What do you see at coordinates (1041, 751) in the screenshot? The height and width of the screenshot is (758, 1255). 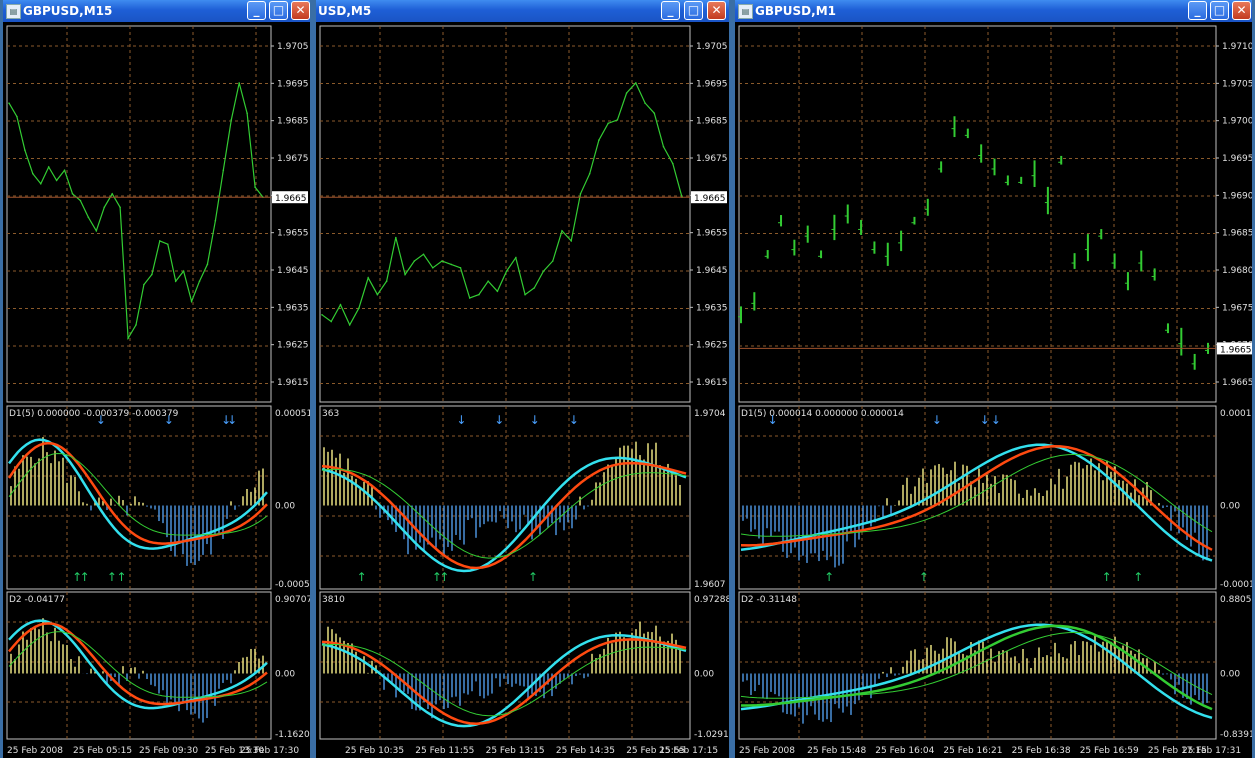 I see `time-label: 25 Feb 16:38` at bounding box center [1041, 751].